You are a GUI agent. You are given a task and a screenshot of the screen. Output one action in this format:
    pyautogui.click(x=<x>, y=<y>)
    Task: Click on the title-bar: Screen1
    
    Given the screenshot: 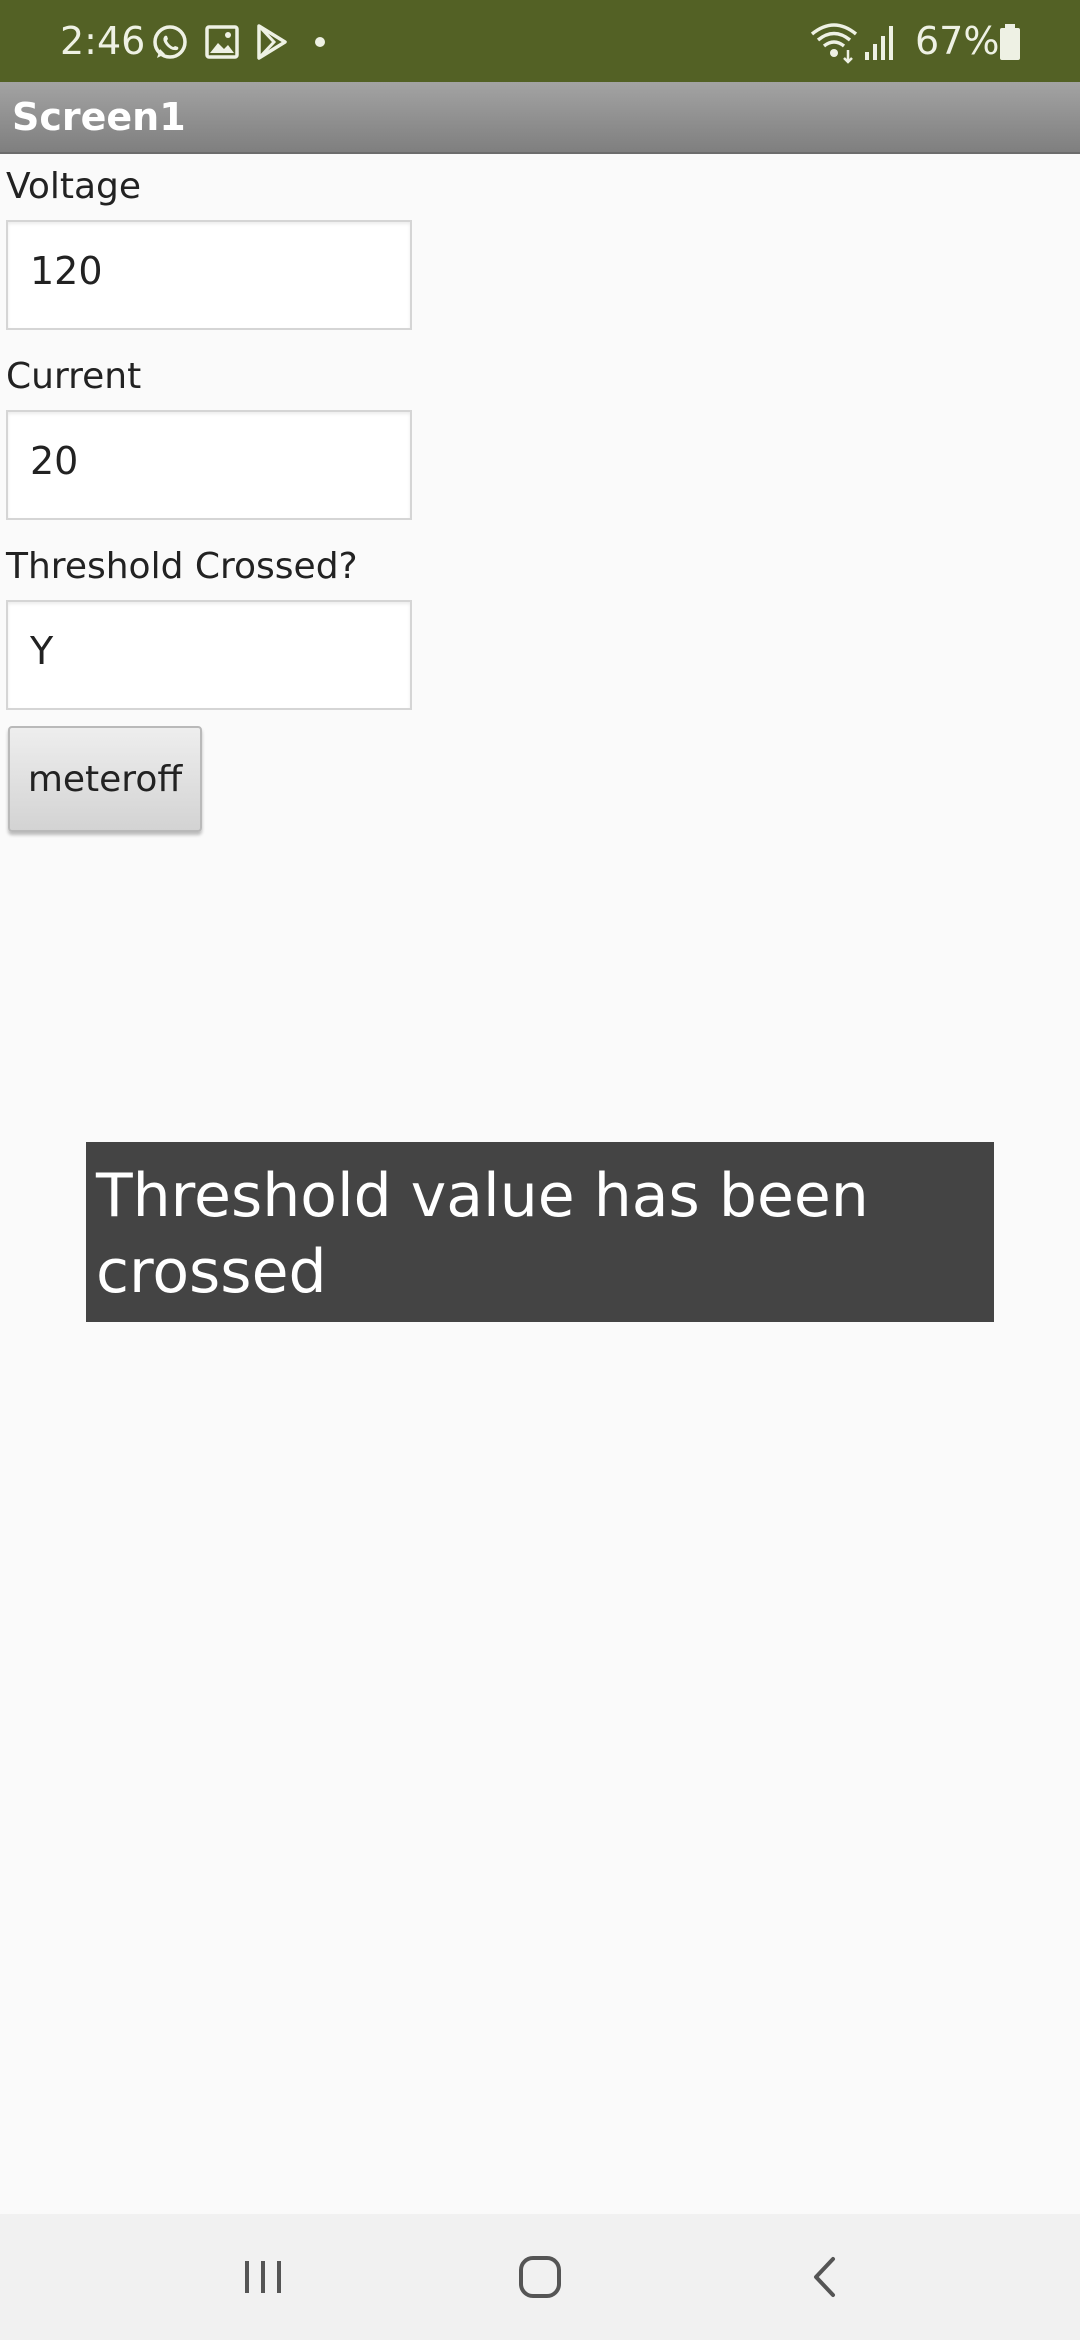 What is the action you would take?
    pyautogui.click(x=540, y=118)
    